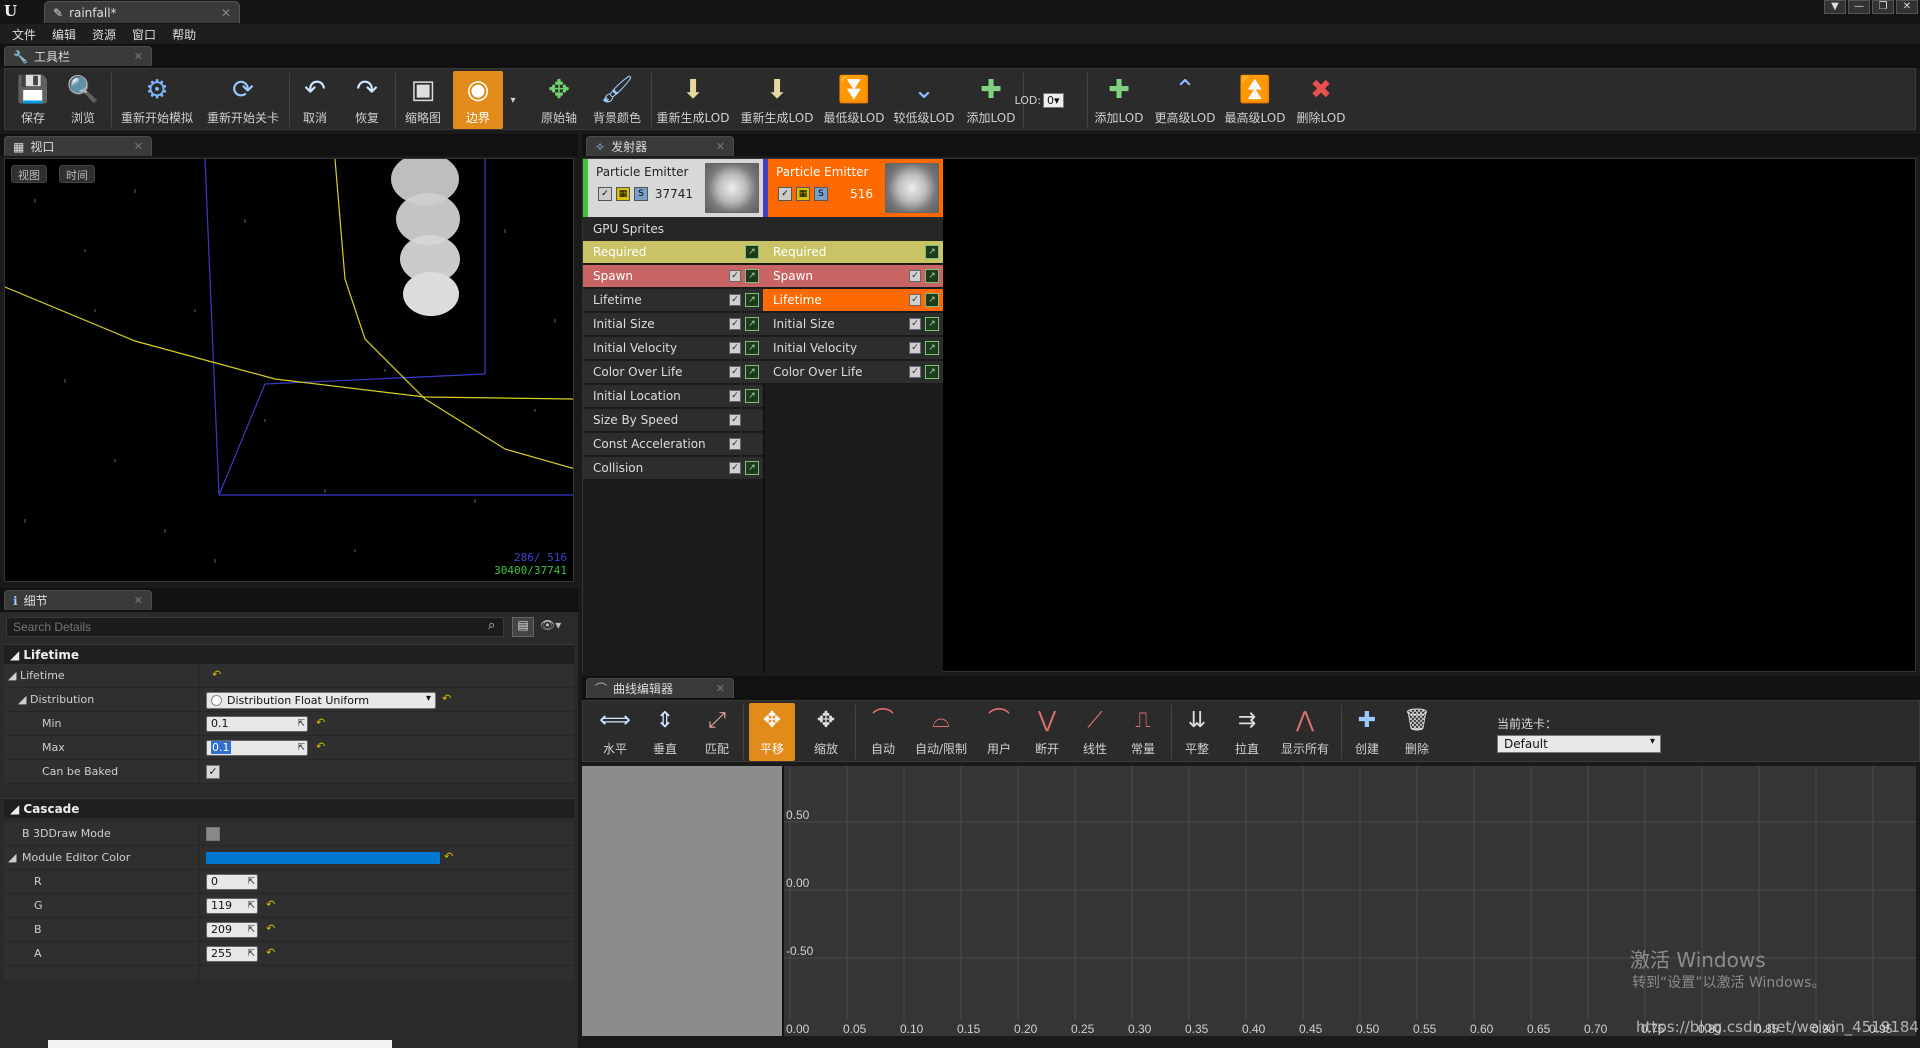  I want to click on fit-horizontal-button: ⟺ 水平, so click(615, 732).